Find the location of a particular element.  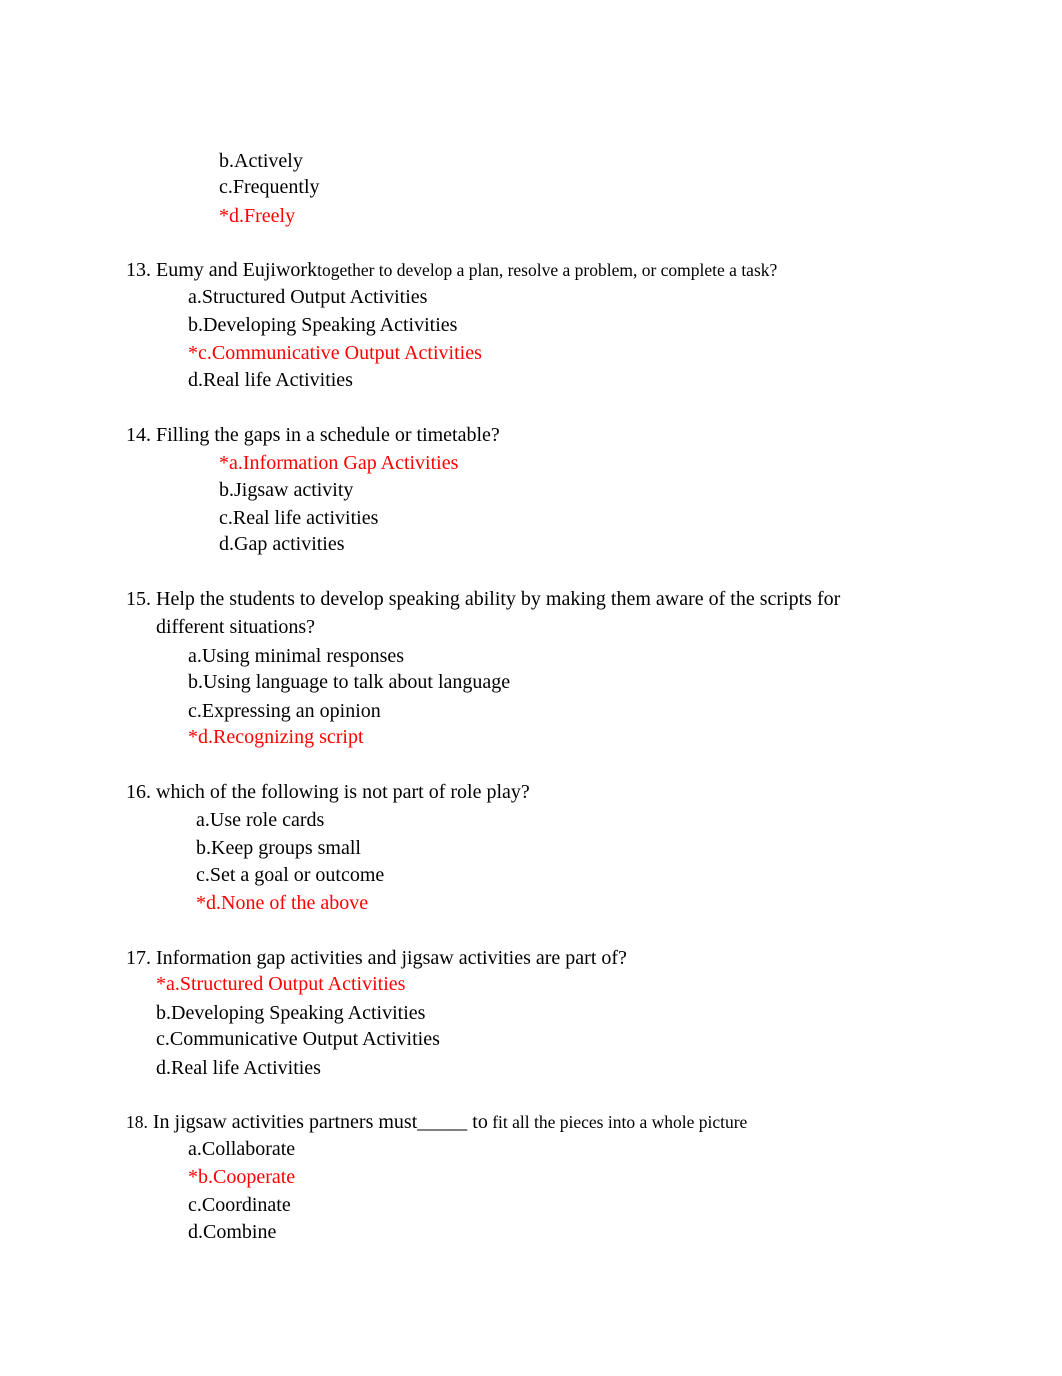

q13-option-a: a.Structured Output Activities is located at coordinates (308, 297).